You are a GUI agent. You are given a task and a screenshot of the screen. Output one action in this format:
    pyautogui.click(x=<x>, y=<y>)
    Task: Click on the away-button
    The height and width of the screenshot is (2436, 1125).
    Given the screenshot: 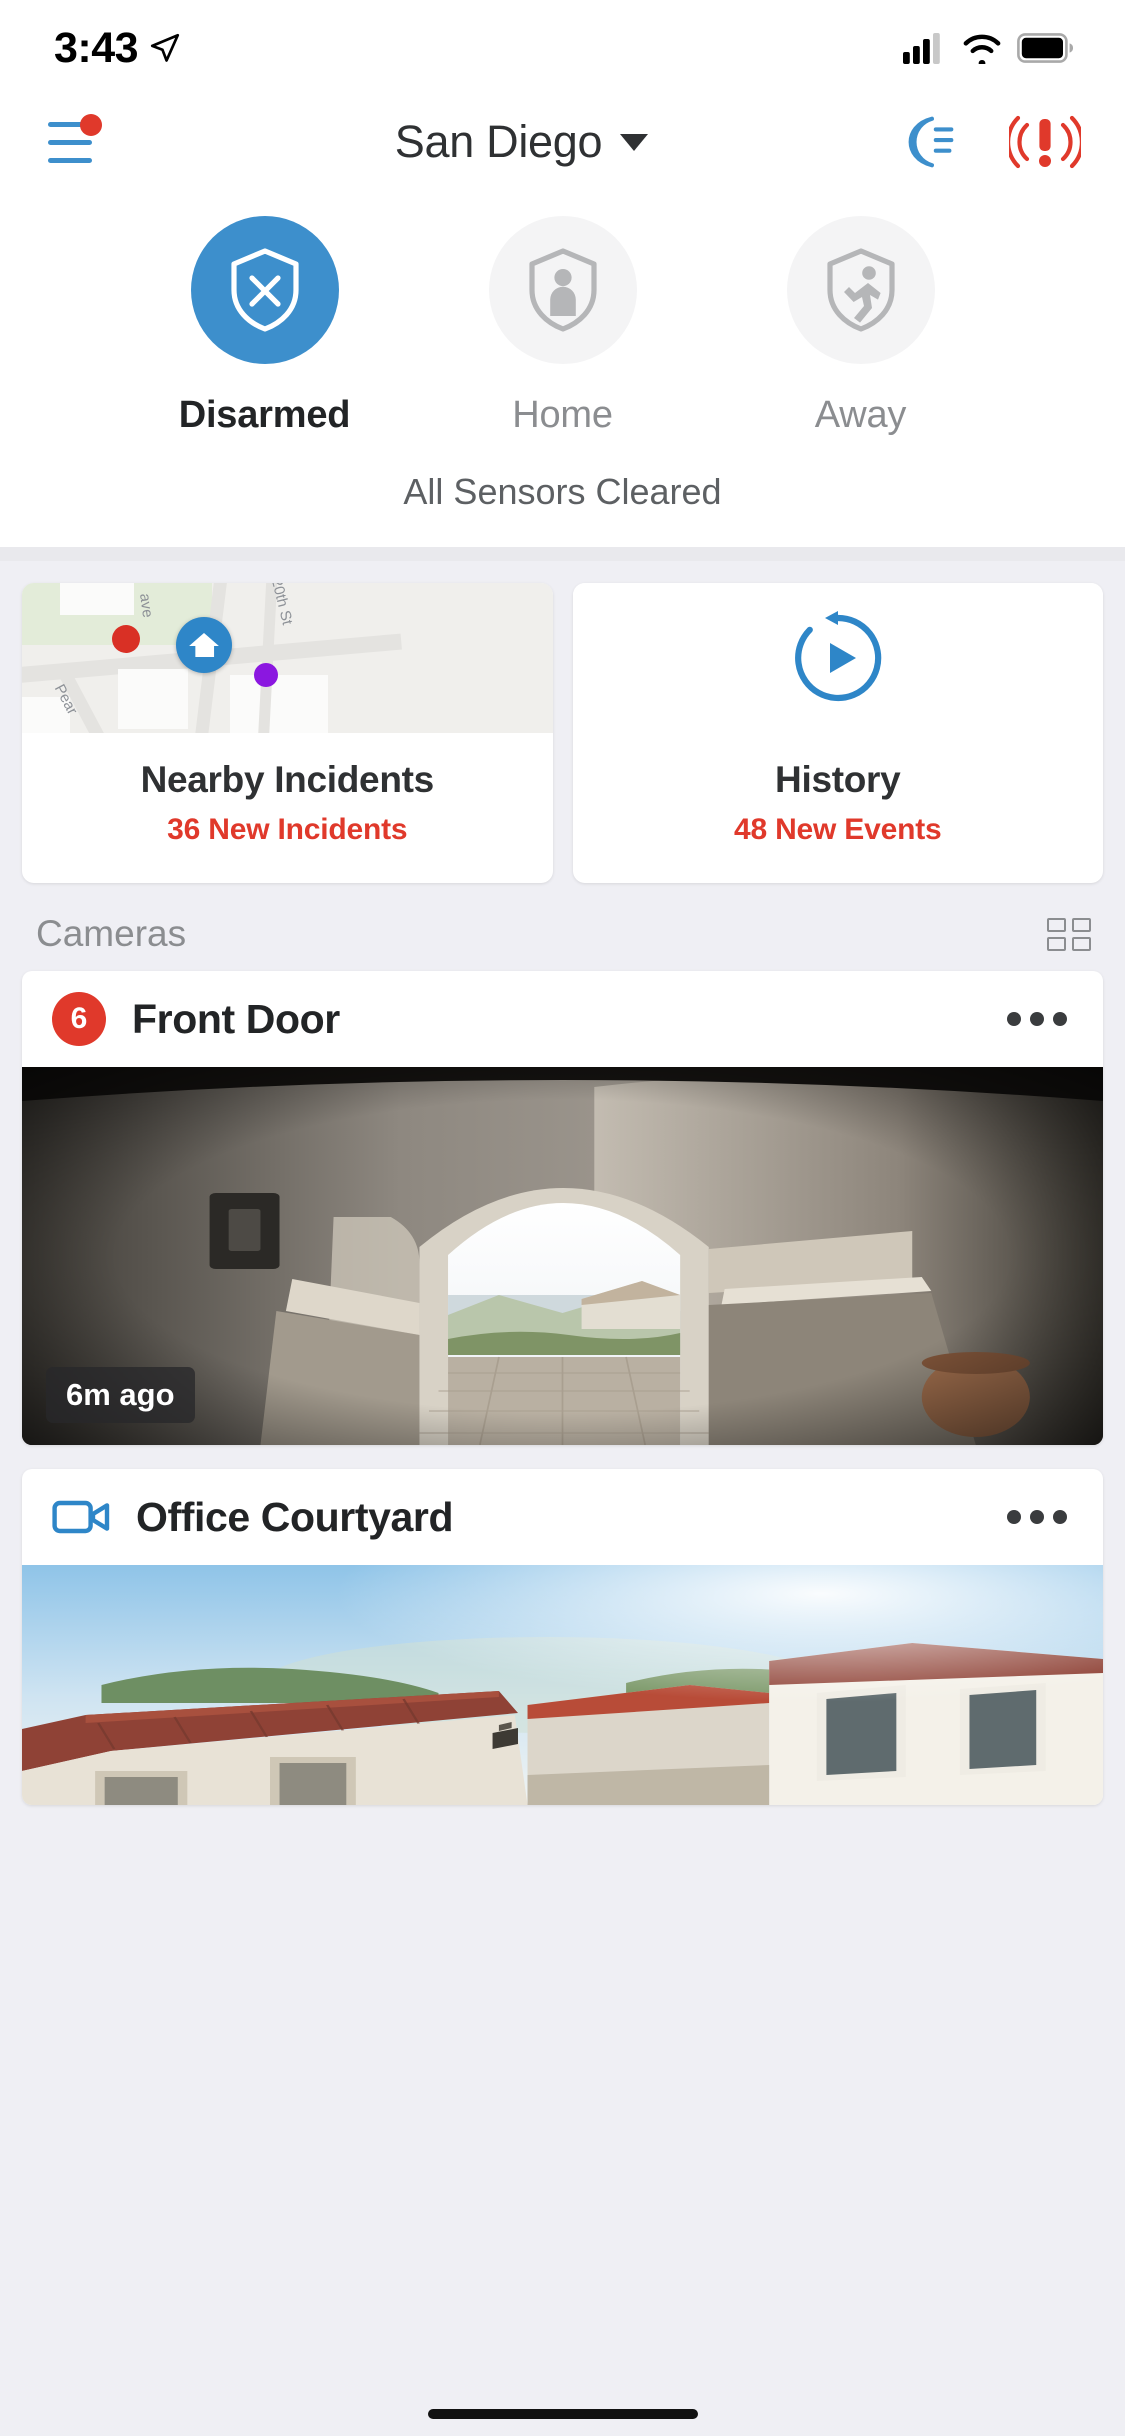 What is the action you would take?
    pyautogui.click(x=860, y=290)
    